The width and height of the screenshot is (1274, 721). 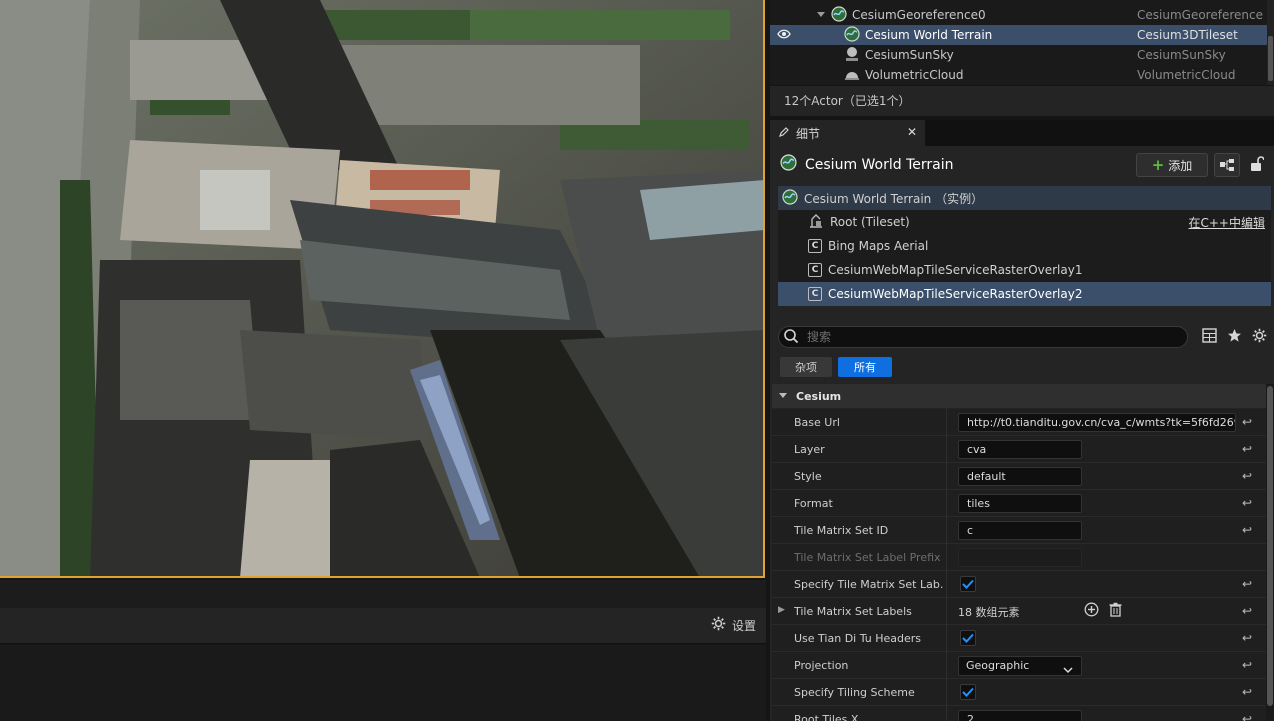 What do you see at coordinates (1200, 15) in the screenshot?
I see `outliner-row-type: CesiumGeoreference` at bounding box center [1200, 15].